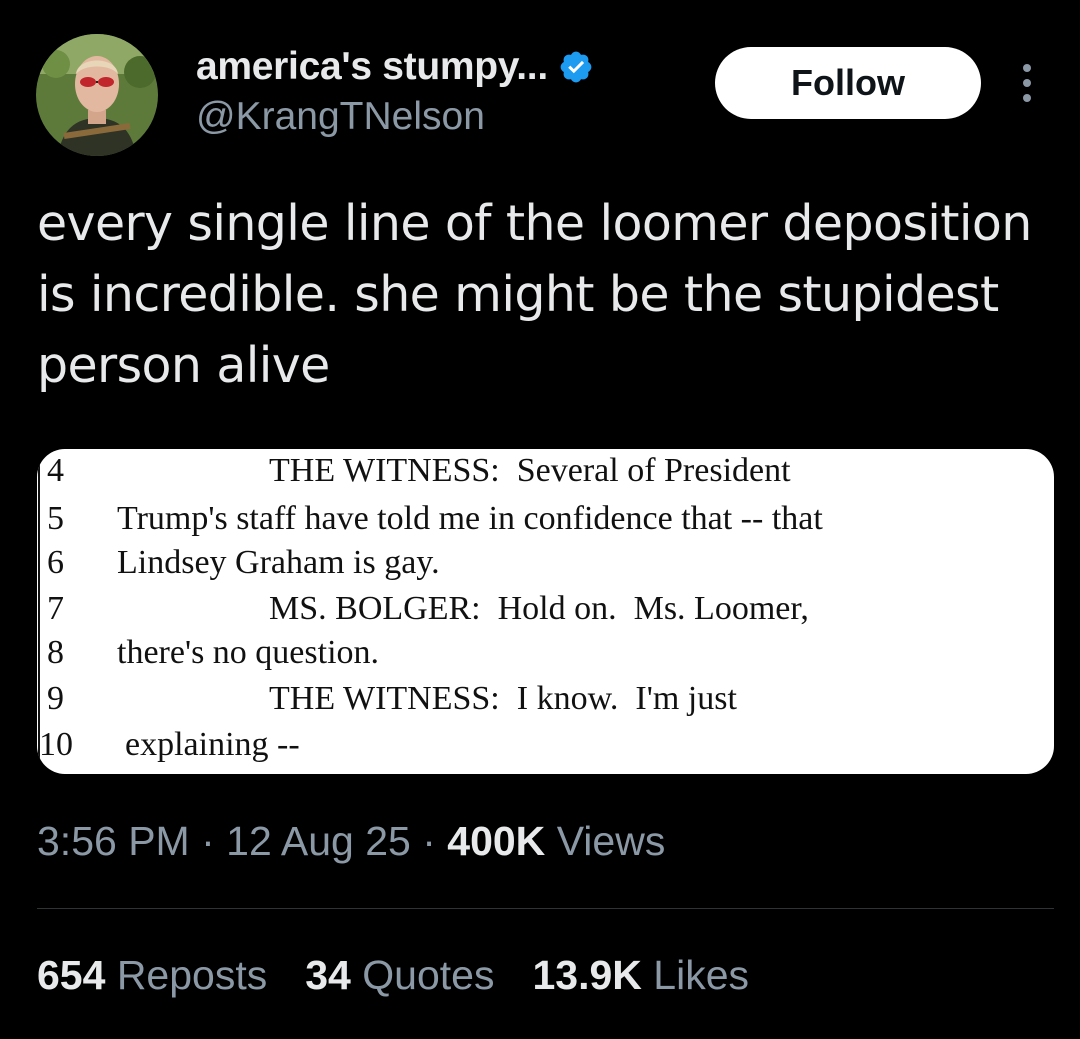  I want to click on likes-label: Likes, so click(701, 975).